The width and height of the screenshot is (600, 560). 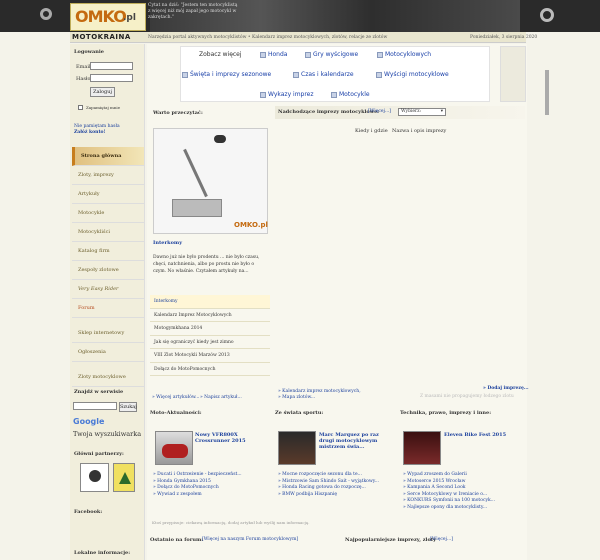 What do you see at coordinates (89, 421) in the screenshot?
I see `google-logo: Google` at bounding box center [89, 421].